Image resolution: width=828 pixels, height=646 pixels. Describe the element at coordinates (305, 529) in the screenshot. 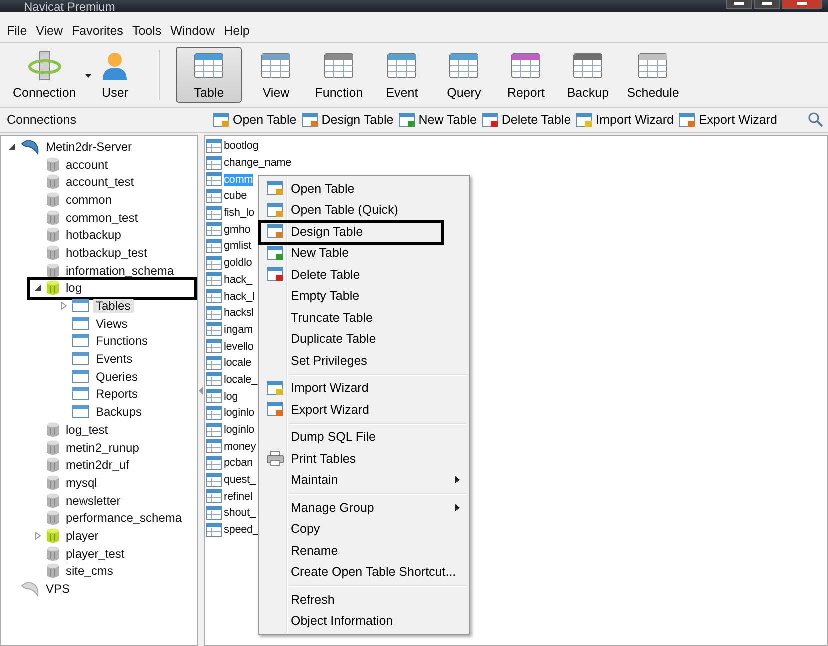

I see `menu-item: Copy` at that location.